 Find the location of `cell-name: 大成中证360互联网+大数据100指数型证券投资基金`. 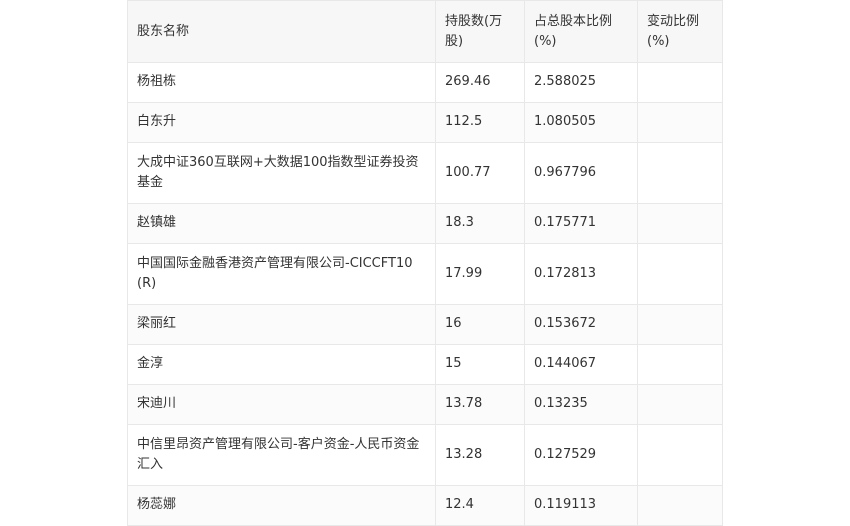

cell-name: 大成中证360互联网+大数据100指数型证券投资基金 is located at coordinates (281, 173).